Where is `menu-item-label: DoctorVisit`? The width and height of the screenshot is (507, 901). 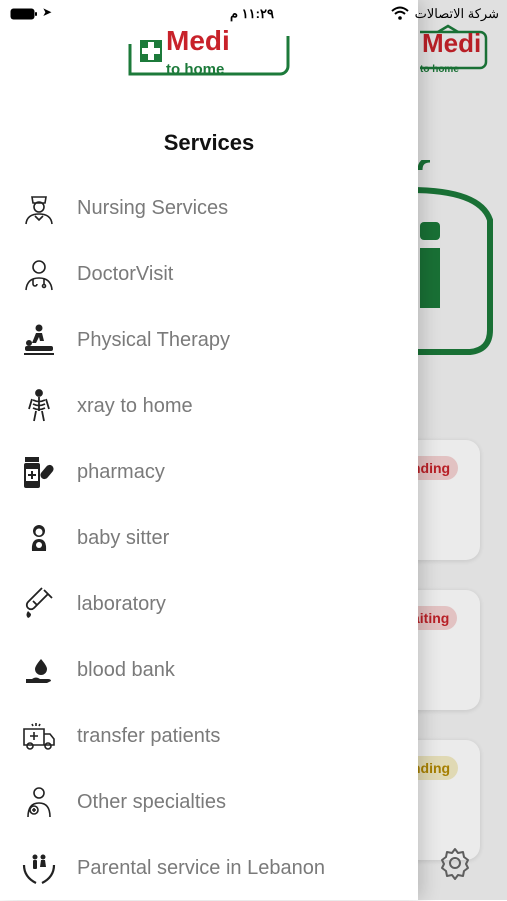
menu-item-label: DoctorVisit is located at coordinates (125, 273).